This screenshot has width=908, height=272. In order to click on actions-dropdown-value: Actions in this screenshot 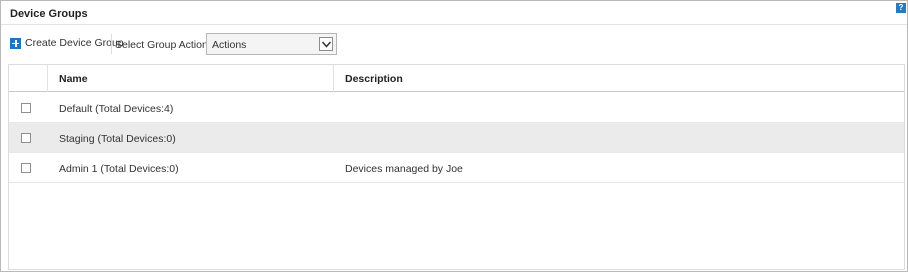, I will do `click(229, 45)`.